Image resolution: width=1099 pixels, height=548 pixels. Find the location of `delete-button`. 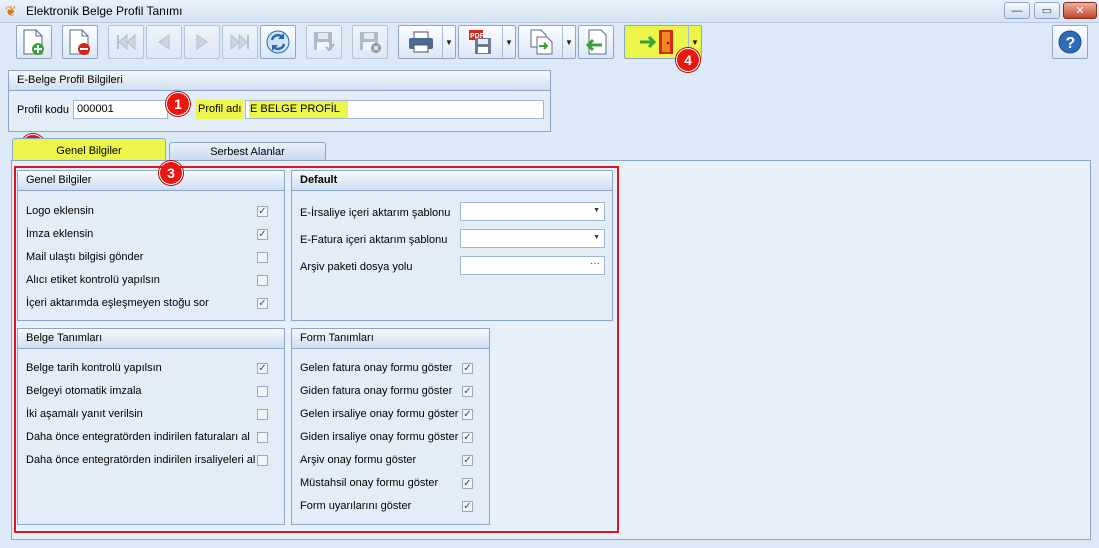

delete-button is located at coordinates (80, 42).